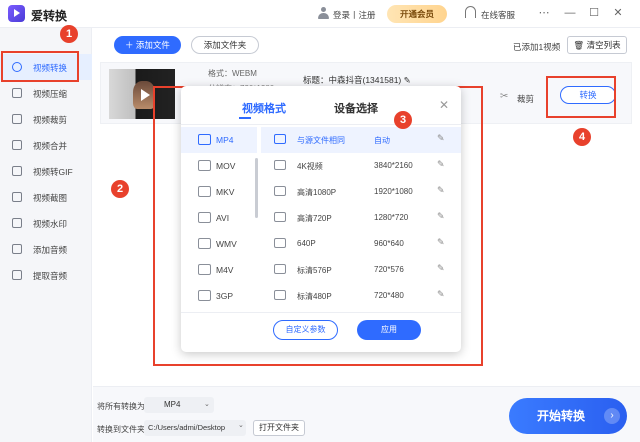 The height and width of the screenshot is (442, 640). Describe the element at coordinates (389, 269) in the screenshot. I see `resolution-value: 720*576` at that location.